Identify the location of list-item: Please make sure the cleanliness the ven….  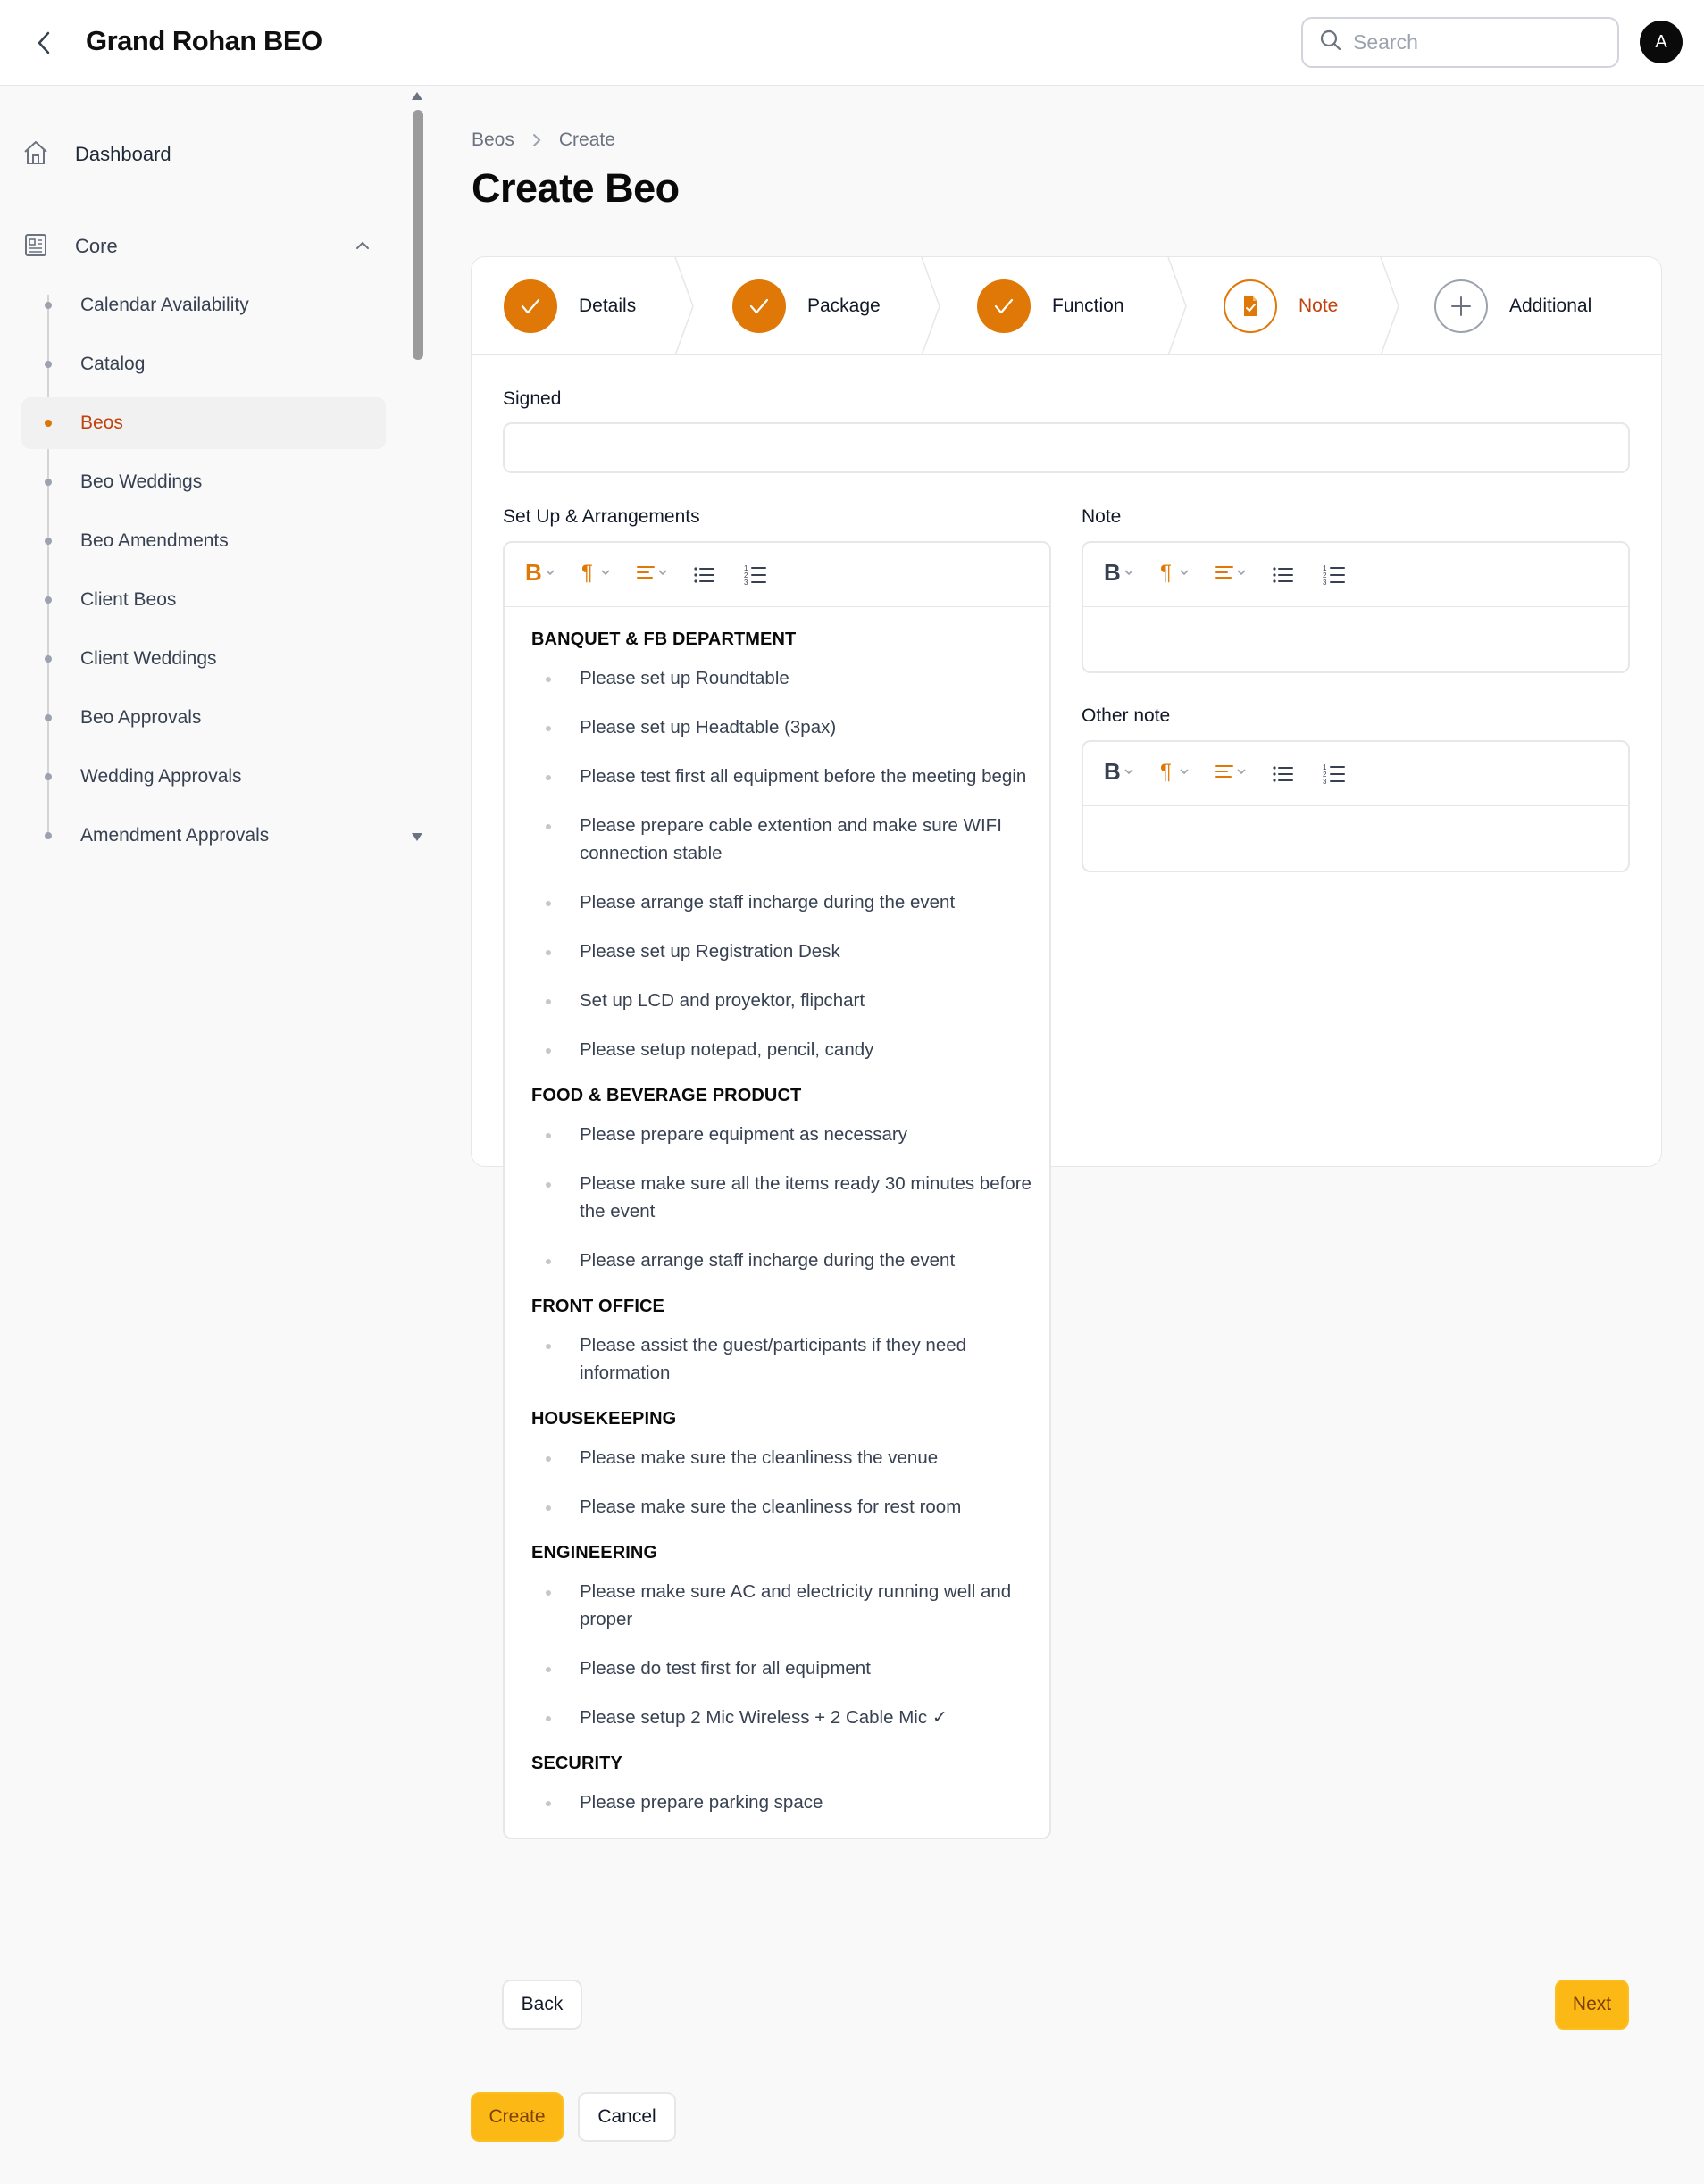
(790, 1457).